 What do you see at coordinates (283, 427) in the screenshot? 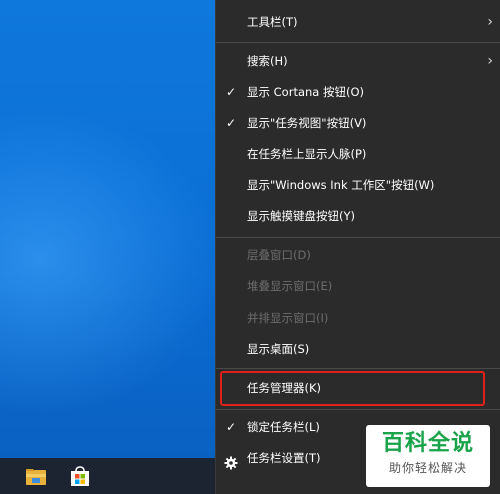
I see `menu-item-label: 锁定任务栏(L)` at bounding box center [283, 427].